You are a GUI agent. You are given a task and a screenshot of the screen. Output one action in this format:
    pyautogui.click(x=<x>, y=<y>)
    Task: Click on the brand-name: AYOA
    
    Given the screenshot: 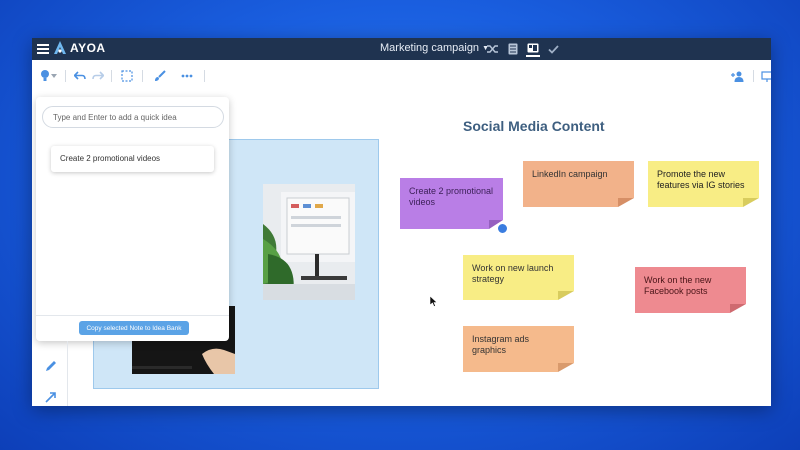 What is the action you would take?
    pyautogui.click(x=88, y=48)
    